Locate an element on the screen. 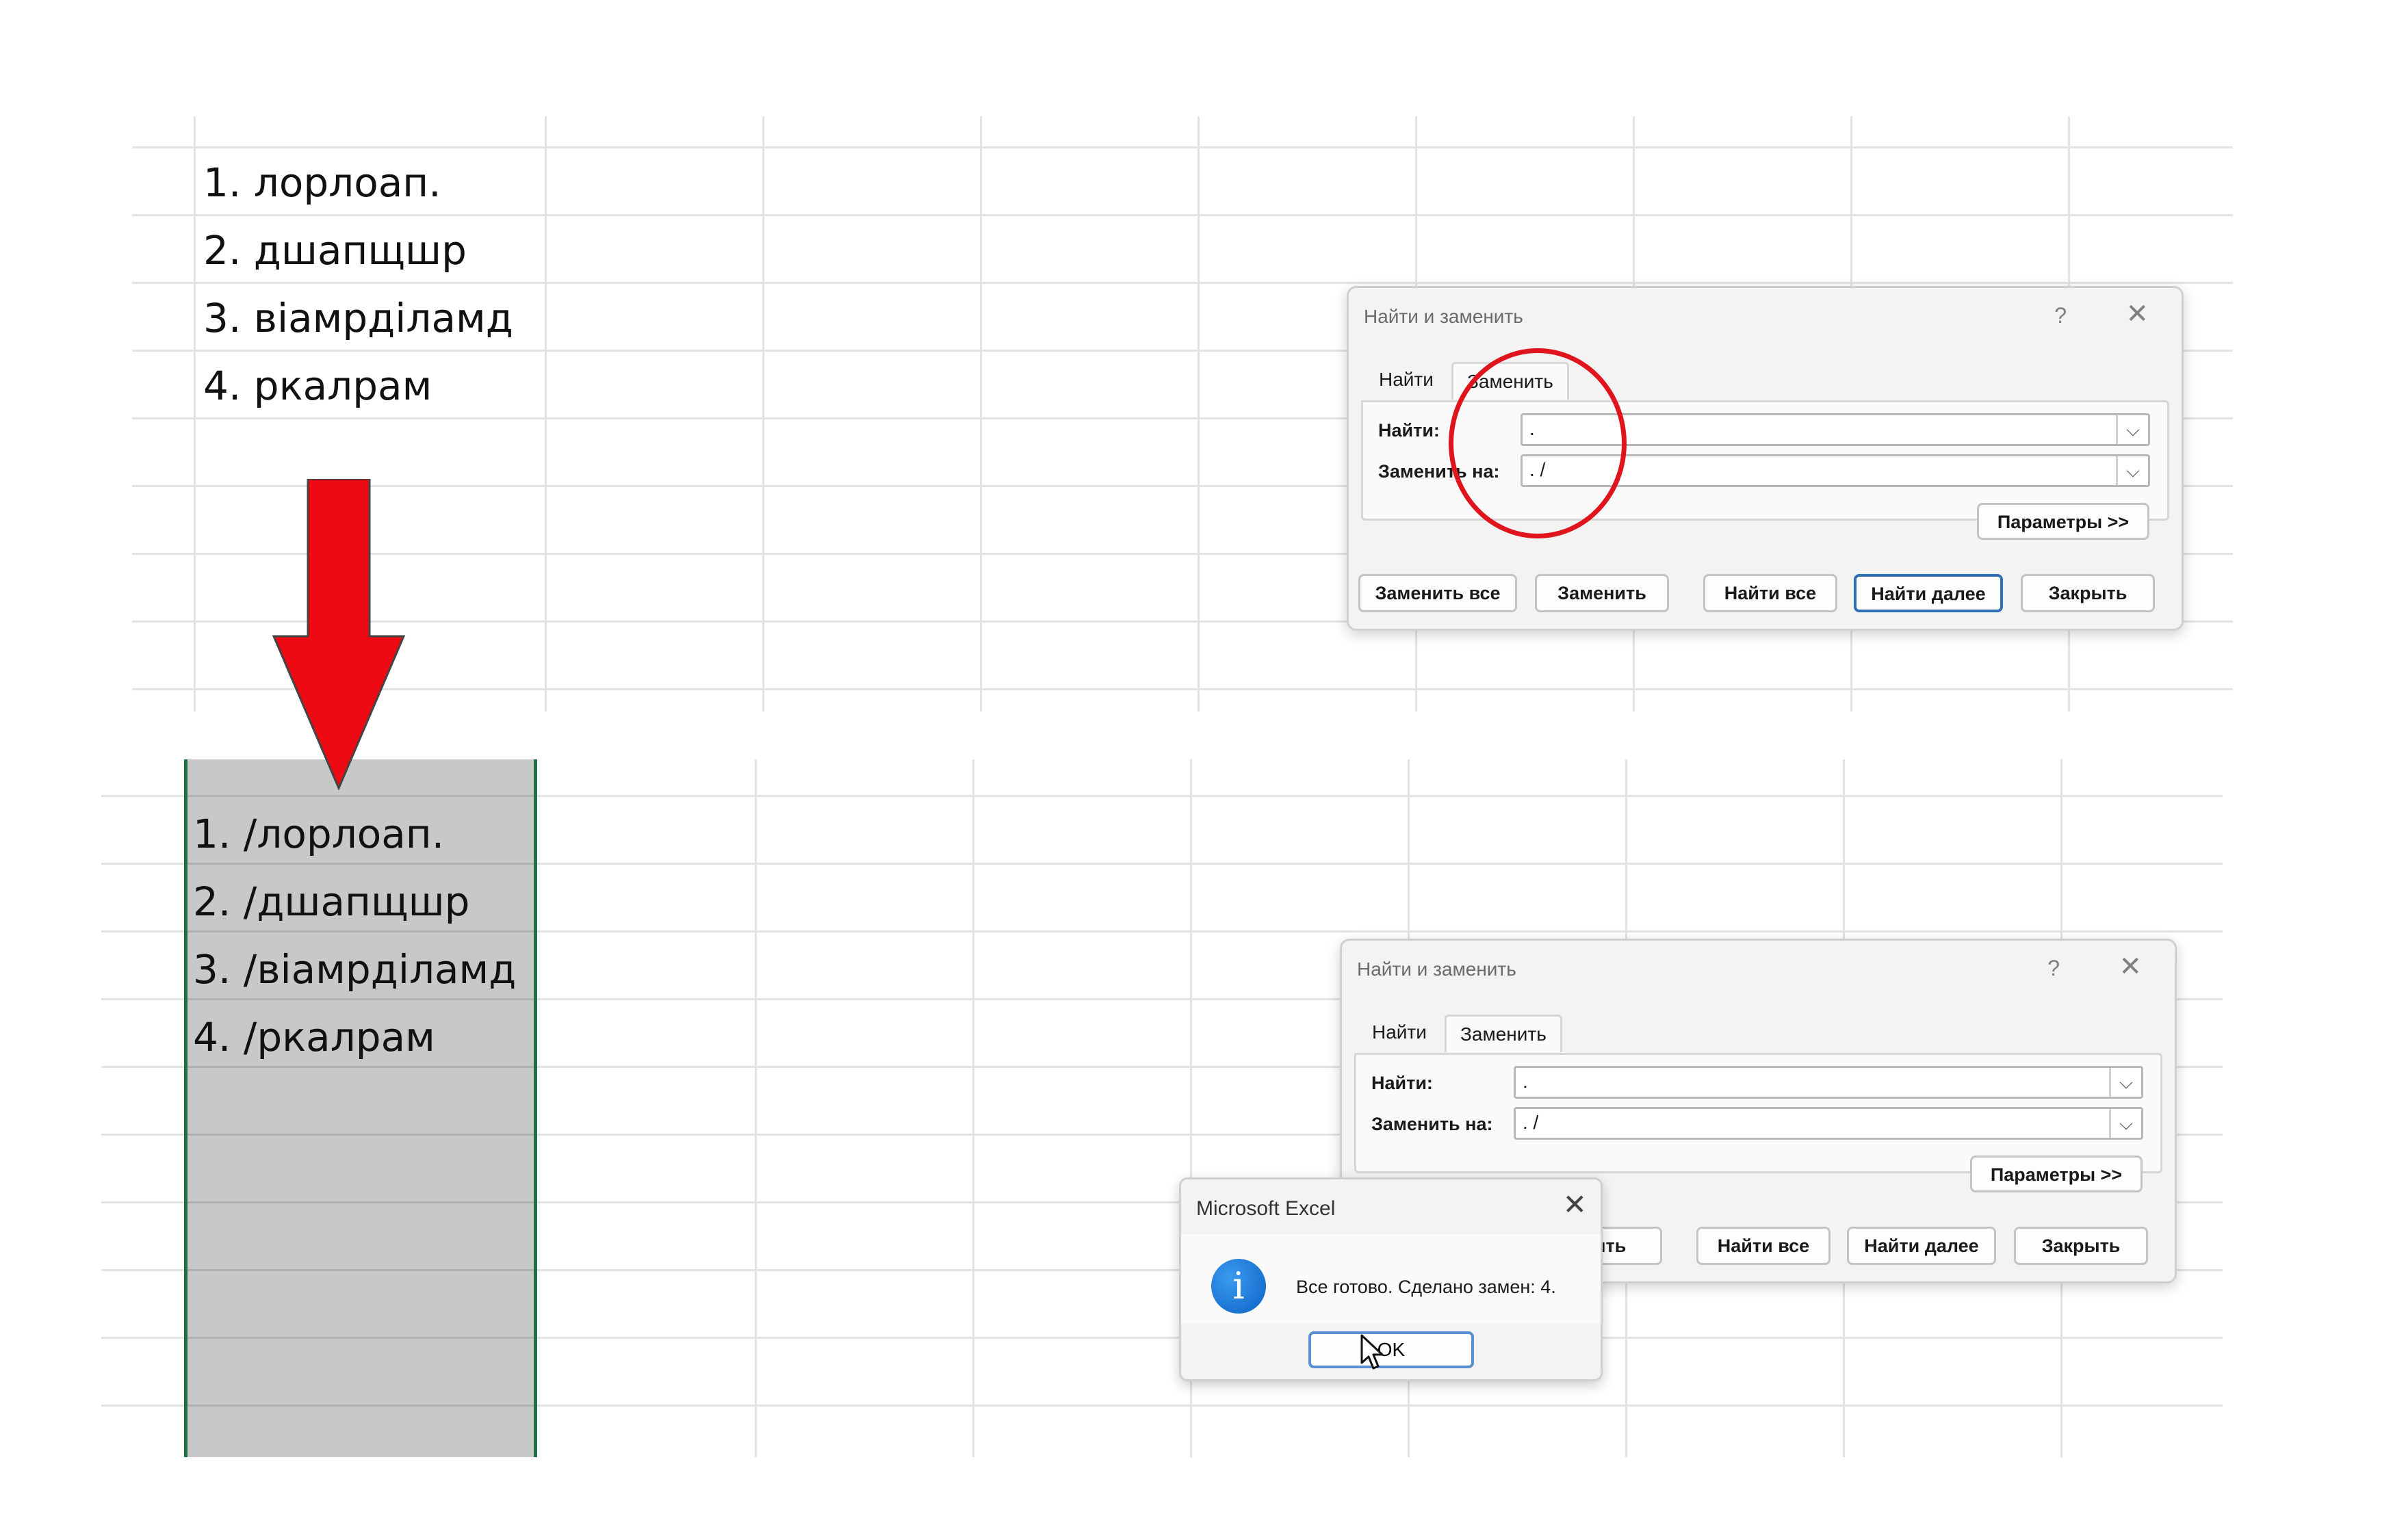 The width and height of the screenshot is (2393, 1540). replace-input-value: . / is located at coordinates (1531, 1122).